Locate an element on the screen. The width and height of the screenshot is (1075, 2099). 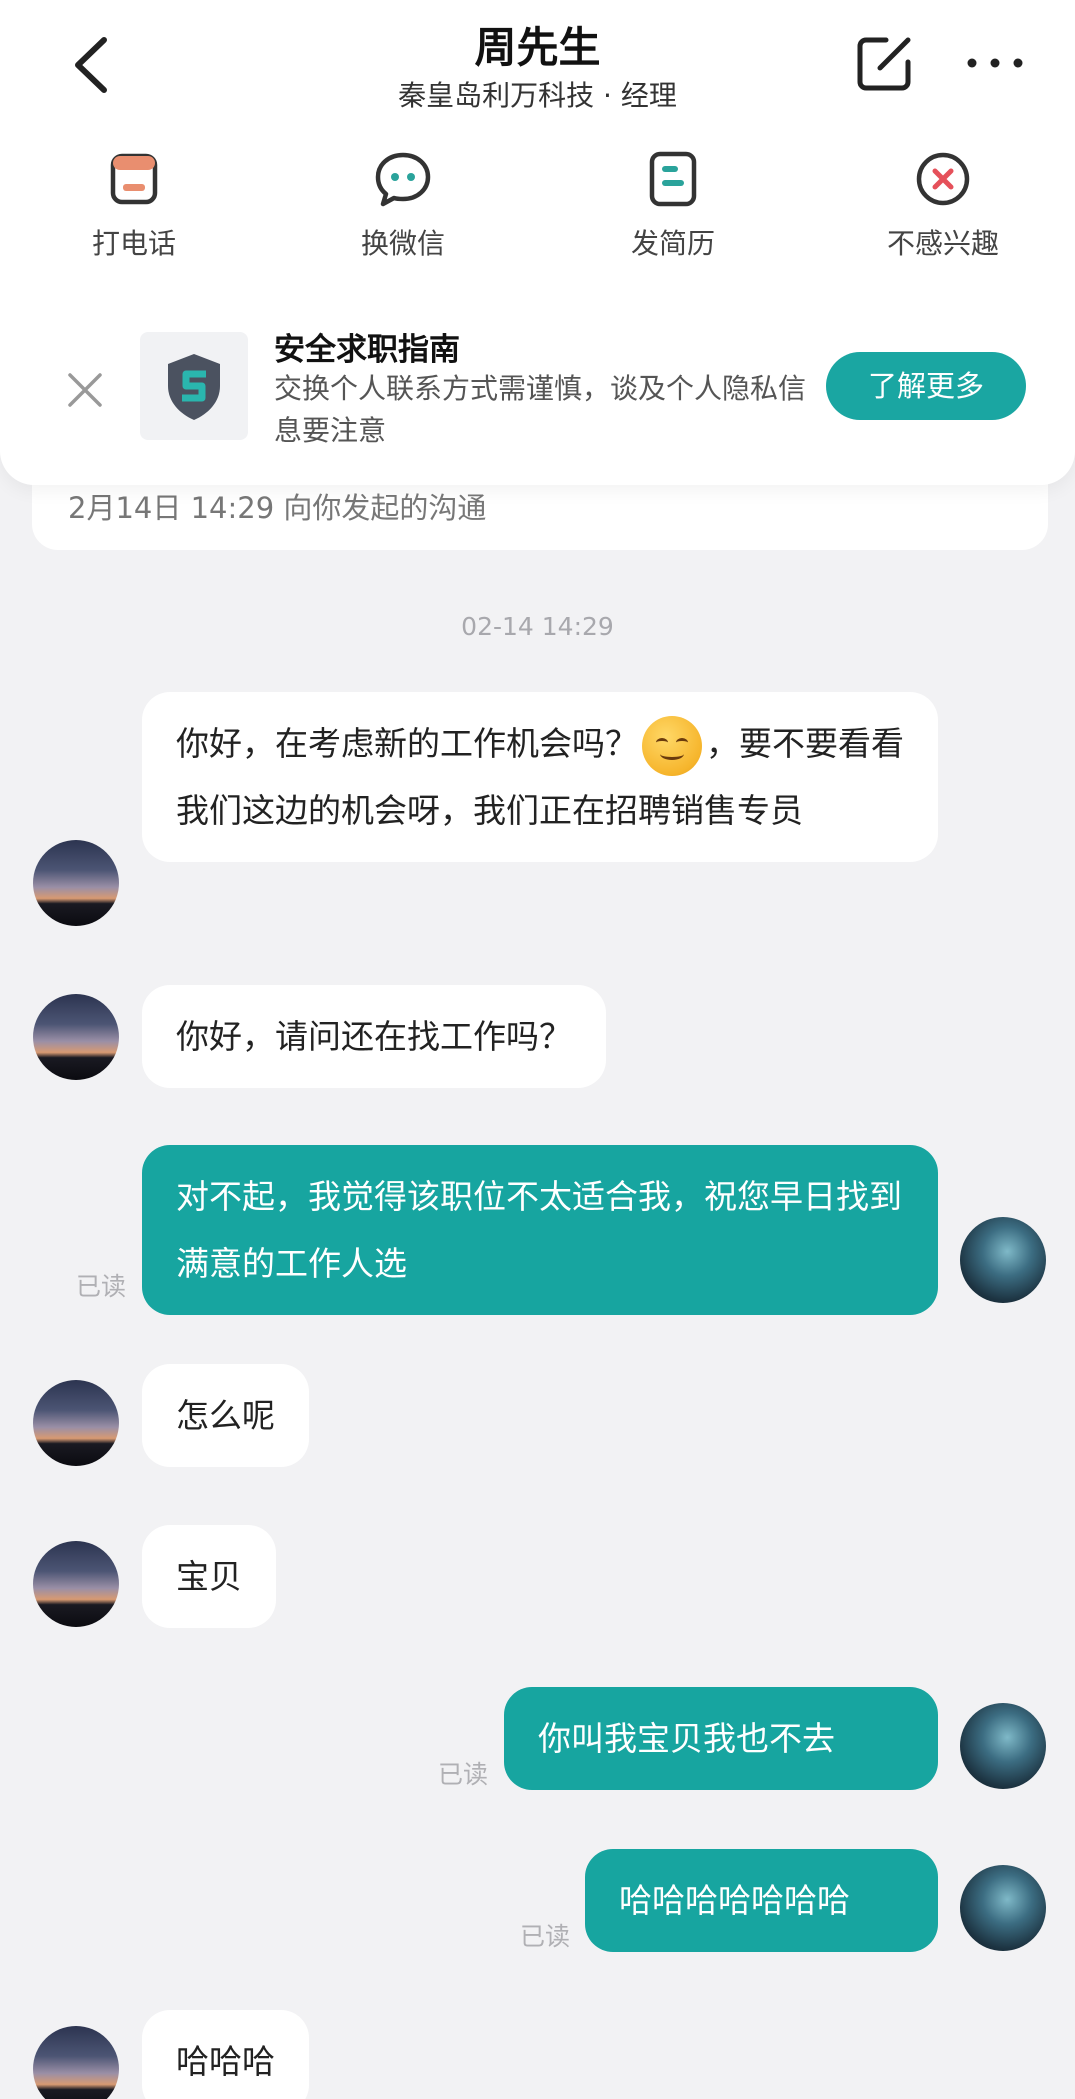
message-bubble: 哈哈哈 is located at coordinates (225, 2054).